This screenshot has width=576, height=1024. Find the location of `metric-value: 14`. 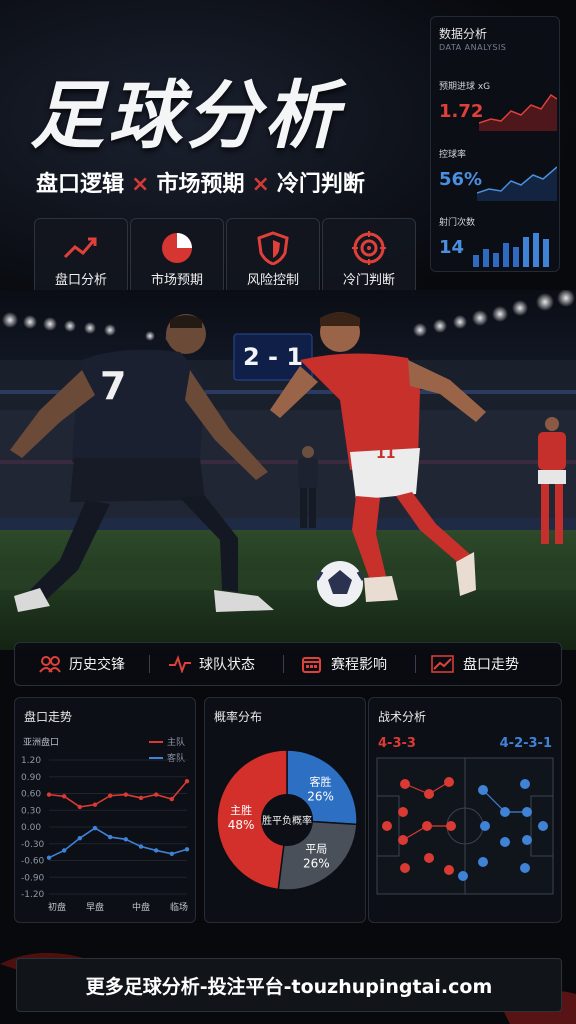

metric-value: 14 is located at coordinates (452, 247).